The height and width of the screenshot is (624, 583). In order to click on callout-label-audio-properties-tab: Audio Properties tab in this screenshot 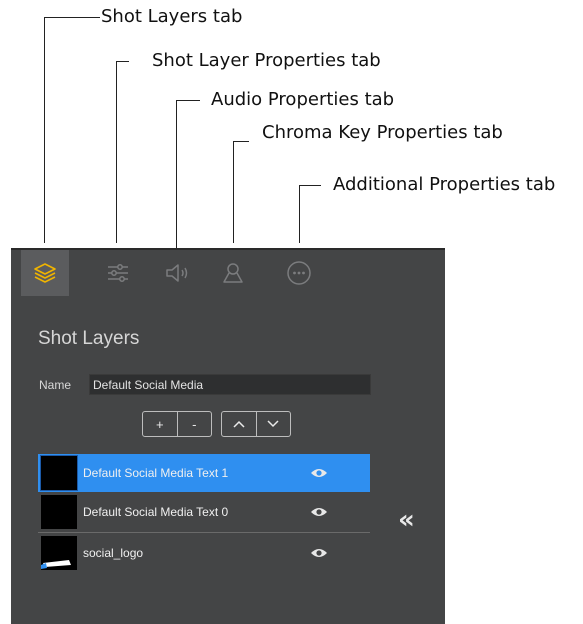, I will do `click(303, 99)`.